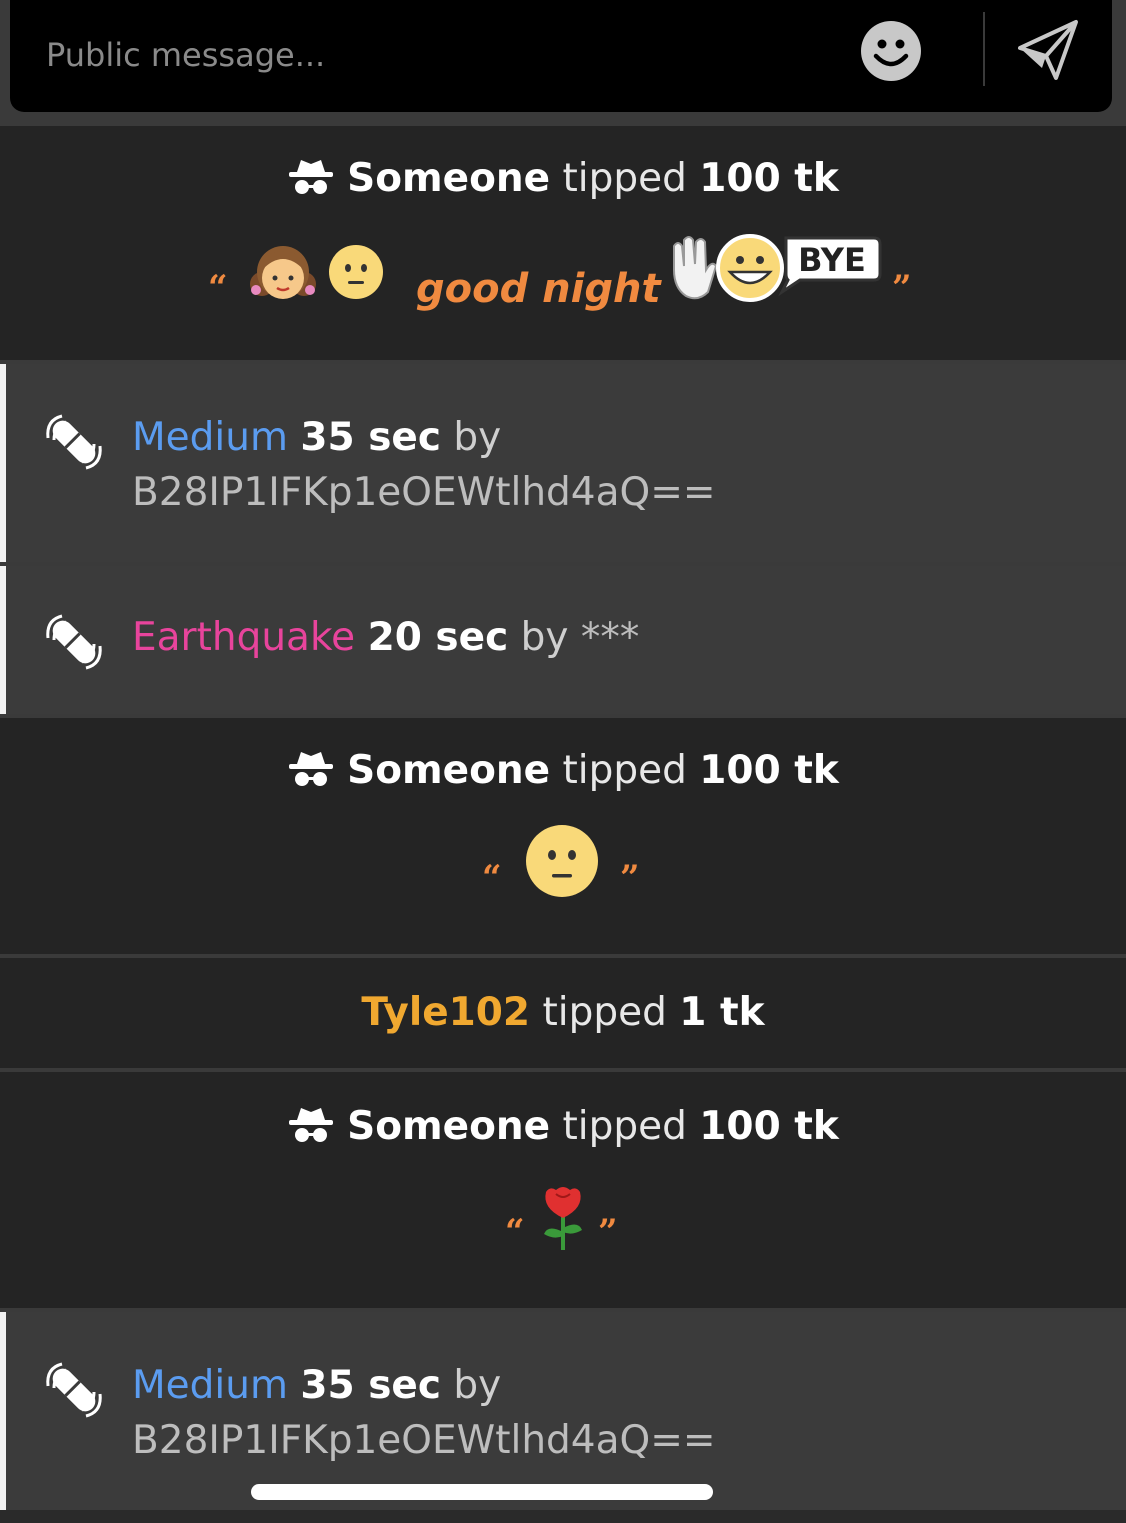  Describe the element at coordinates (832, 260) in the screenshot. I see `bye-sticker-text: BYE` at that location.